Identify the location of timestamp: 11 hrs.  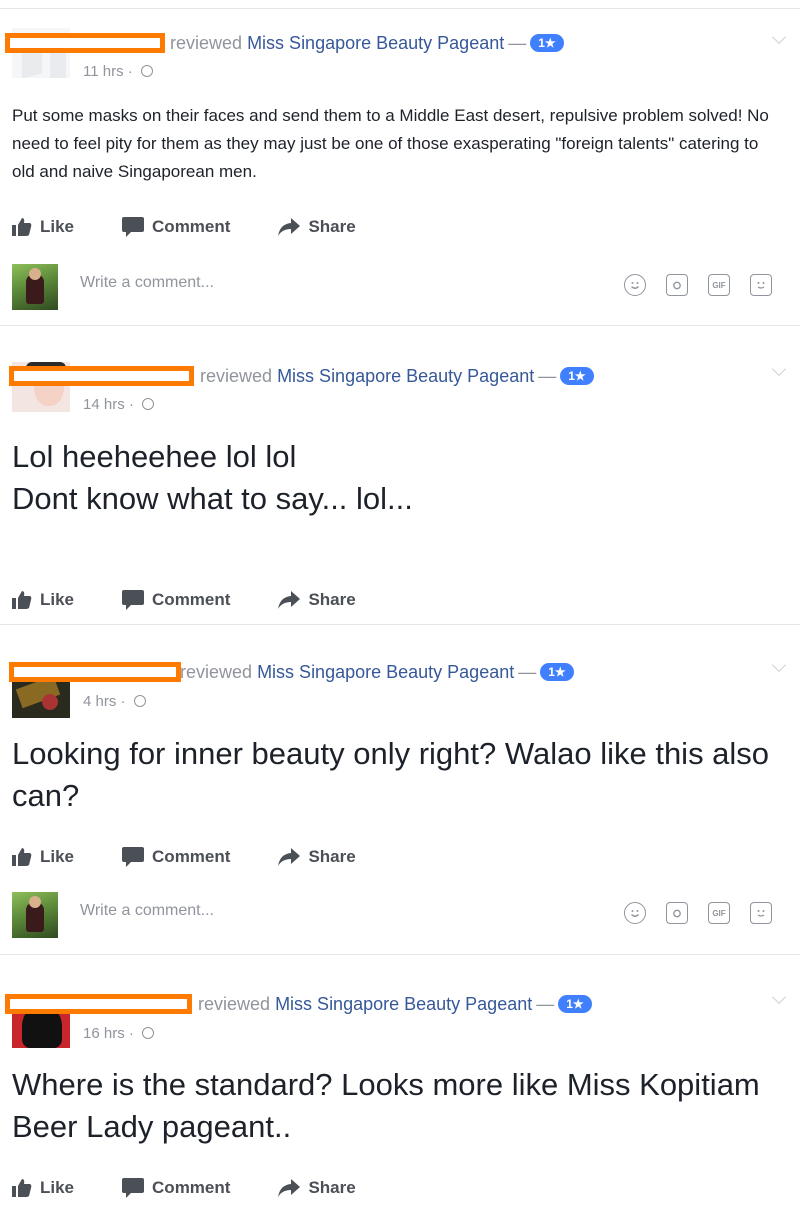
(103, 71).